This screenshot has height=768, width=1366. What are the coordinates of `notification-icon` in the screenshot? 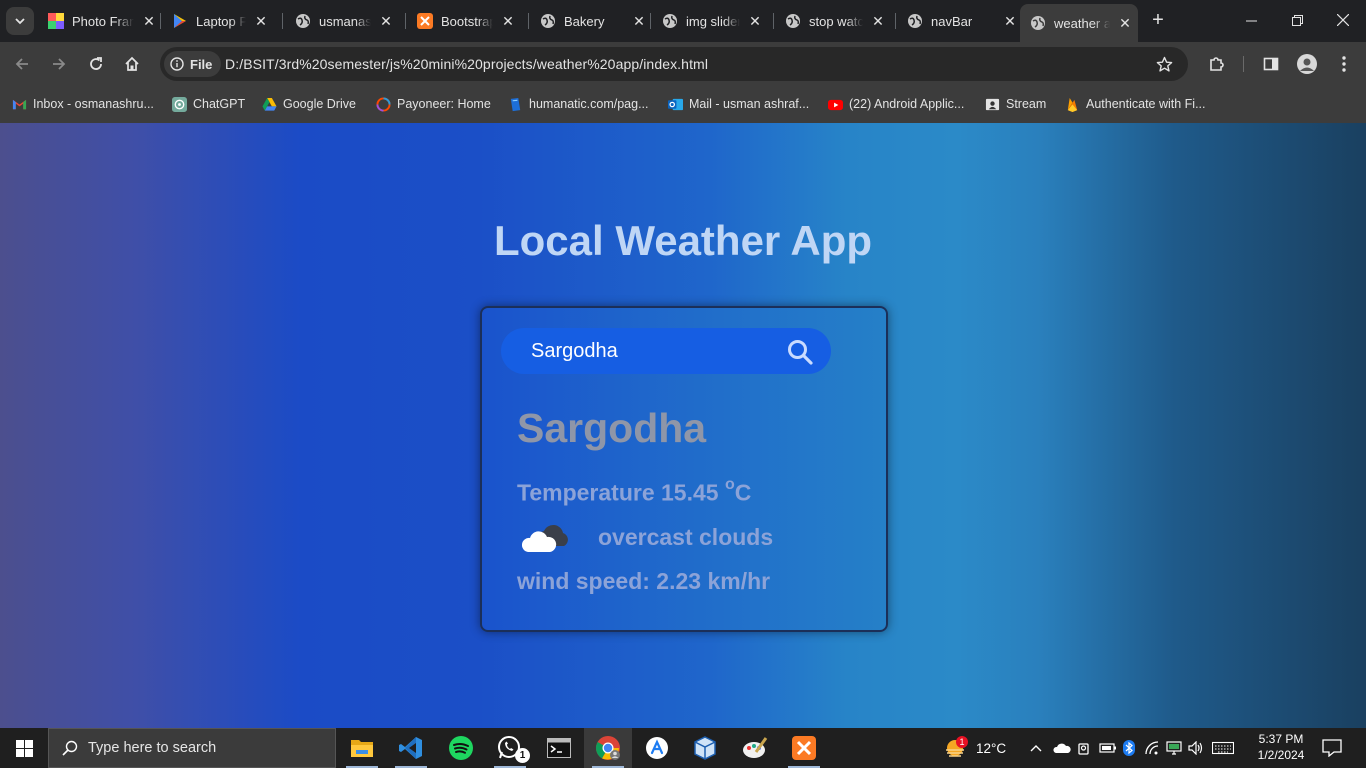 It's located at (1332, 748).